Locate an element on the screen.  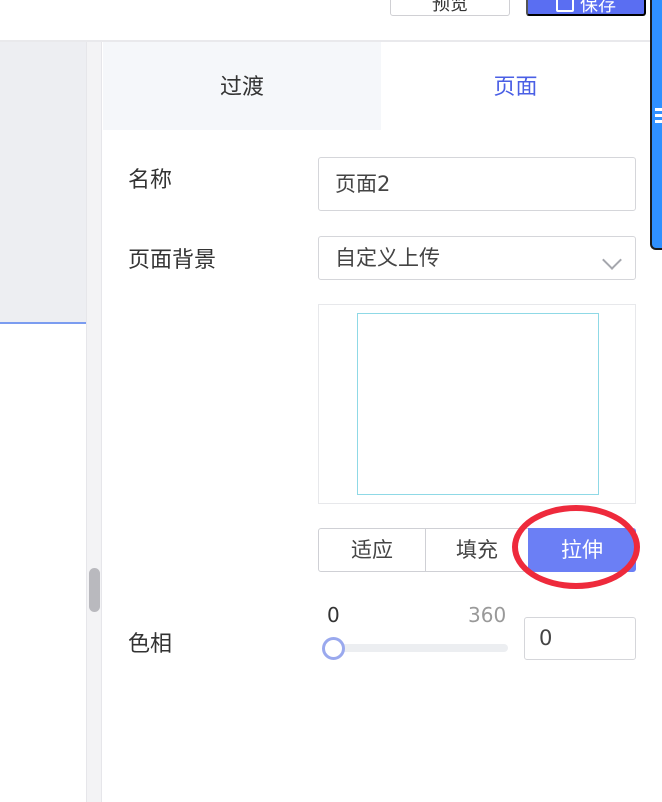
scrollbar-track is located at coordinates (94, 422).